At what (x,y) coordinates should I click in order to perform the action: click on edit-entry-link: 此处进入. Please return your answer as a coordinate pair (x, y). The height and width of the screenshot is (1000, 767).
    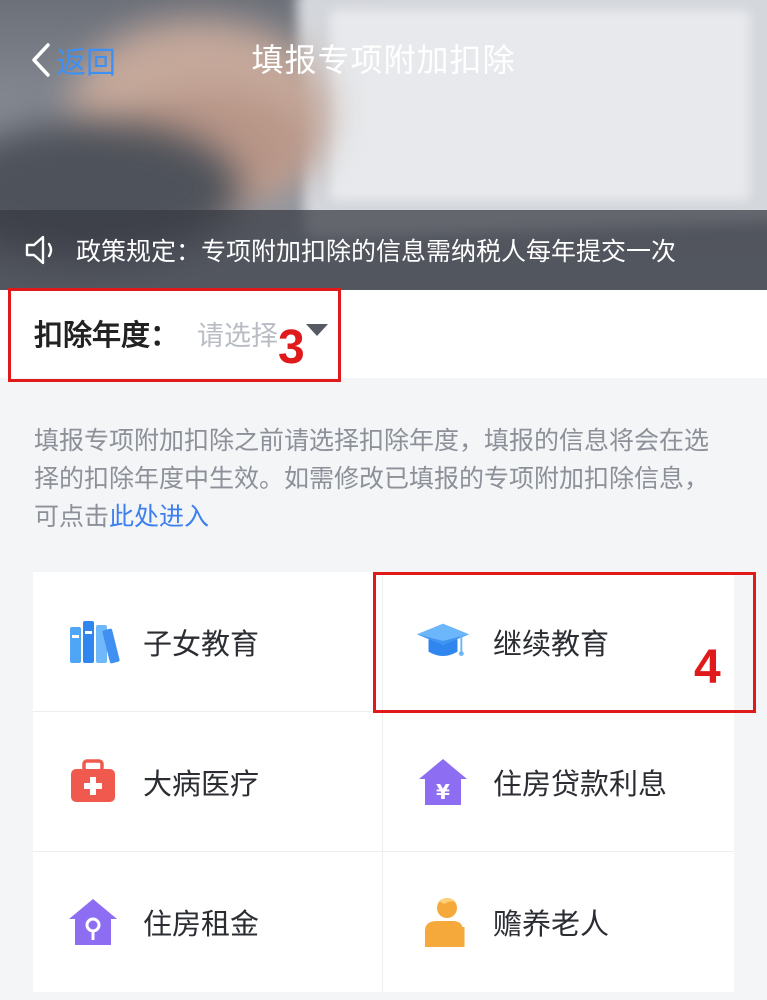
    Looking at the image, I should click on (159, 516).